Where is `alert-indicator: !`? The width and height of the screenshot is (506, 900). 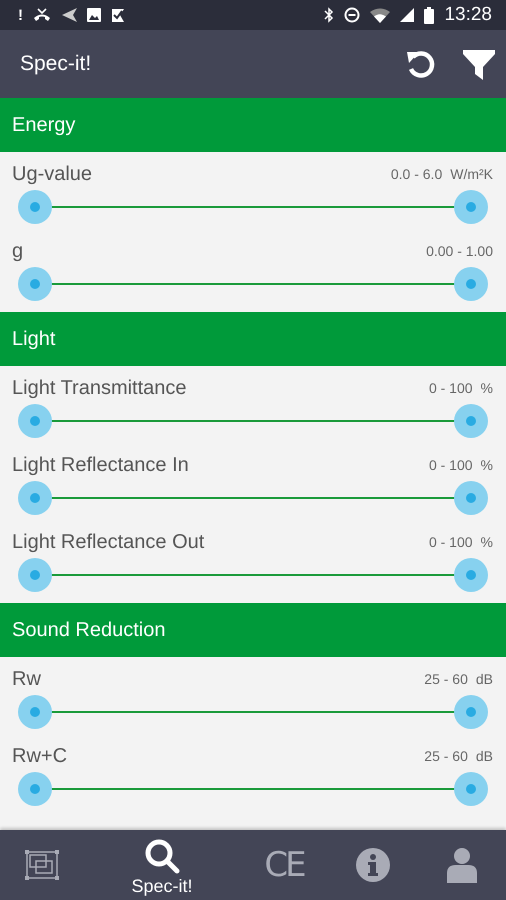
alert-indicator: ! is located at coordinates (20, 15).